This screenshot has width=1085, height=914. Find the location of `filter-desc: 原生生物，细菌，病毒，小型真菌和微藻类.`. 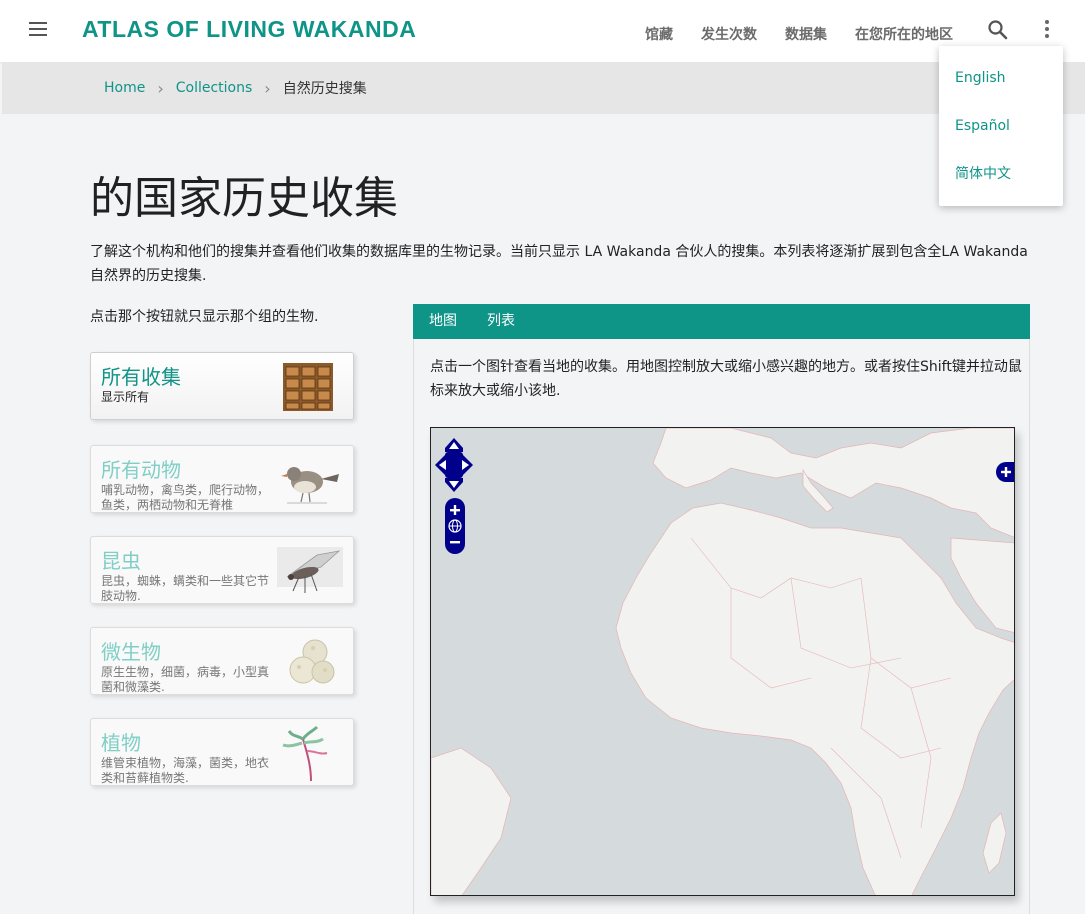

filter-desc: 原生生物，细菌，病毒，小型真菌和微藻类. is located at coordinates (185, 679).